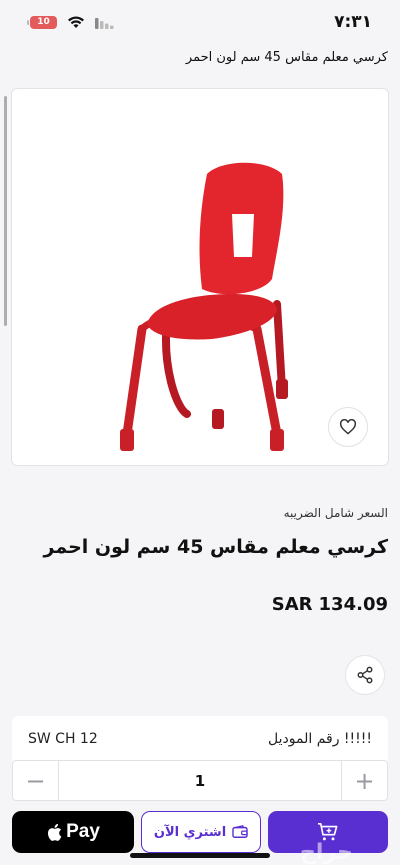 The height and width of the screenshot is (865, 400). What do you see at coordinates (36, 780) in the screenshot?
I see `decrease-quantity-button: −` at bounding box center [36, 780].